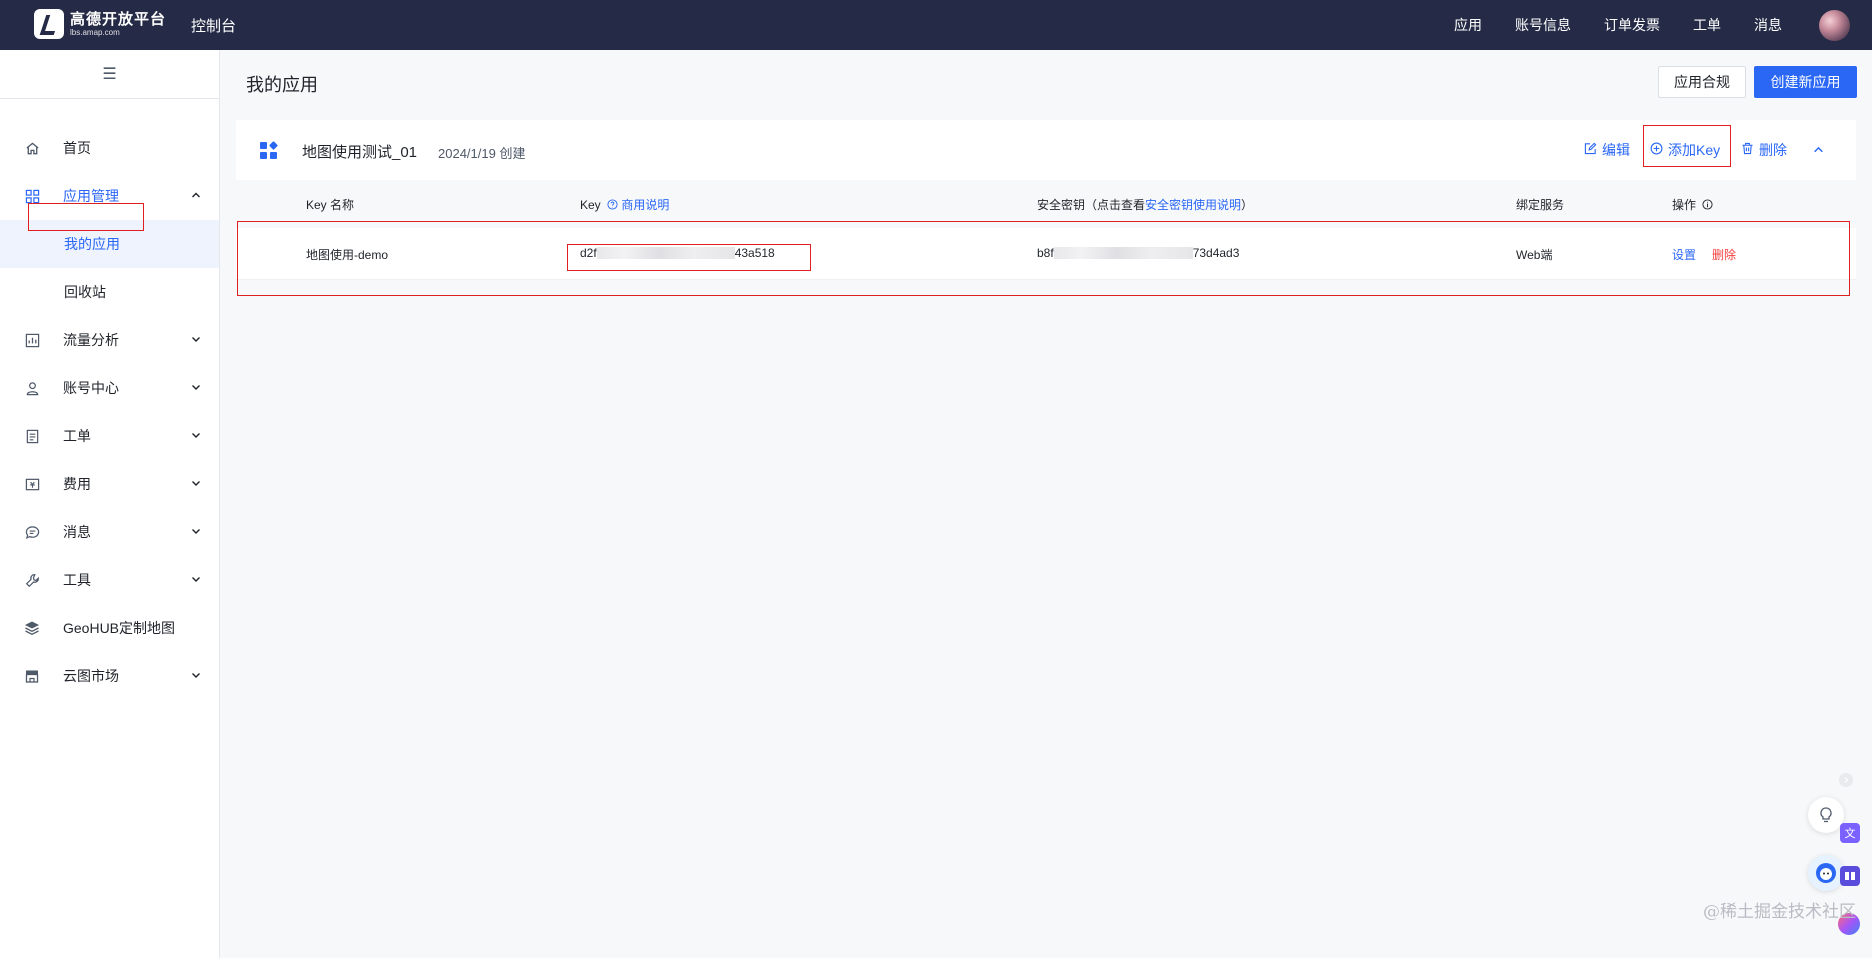  I want to click on sidebar-item-cloud-map-market: 云图市场, so click(109, 676).